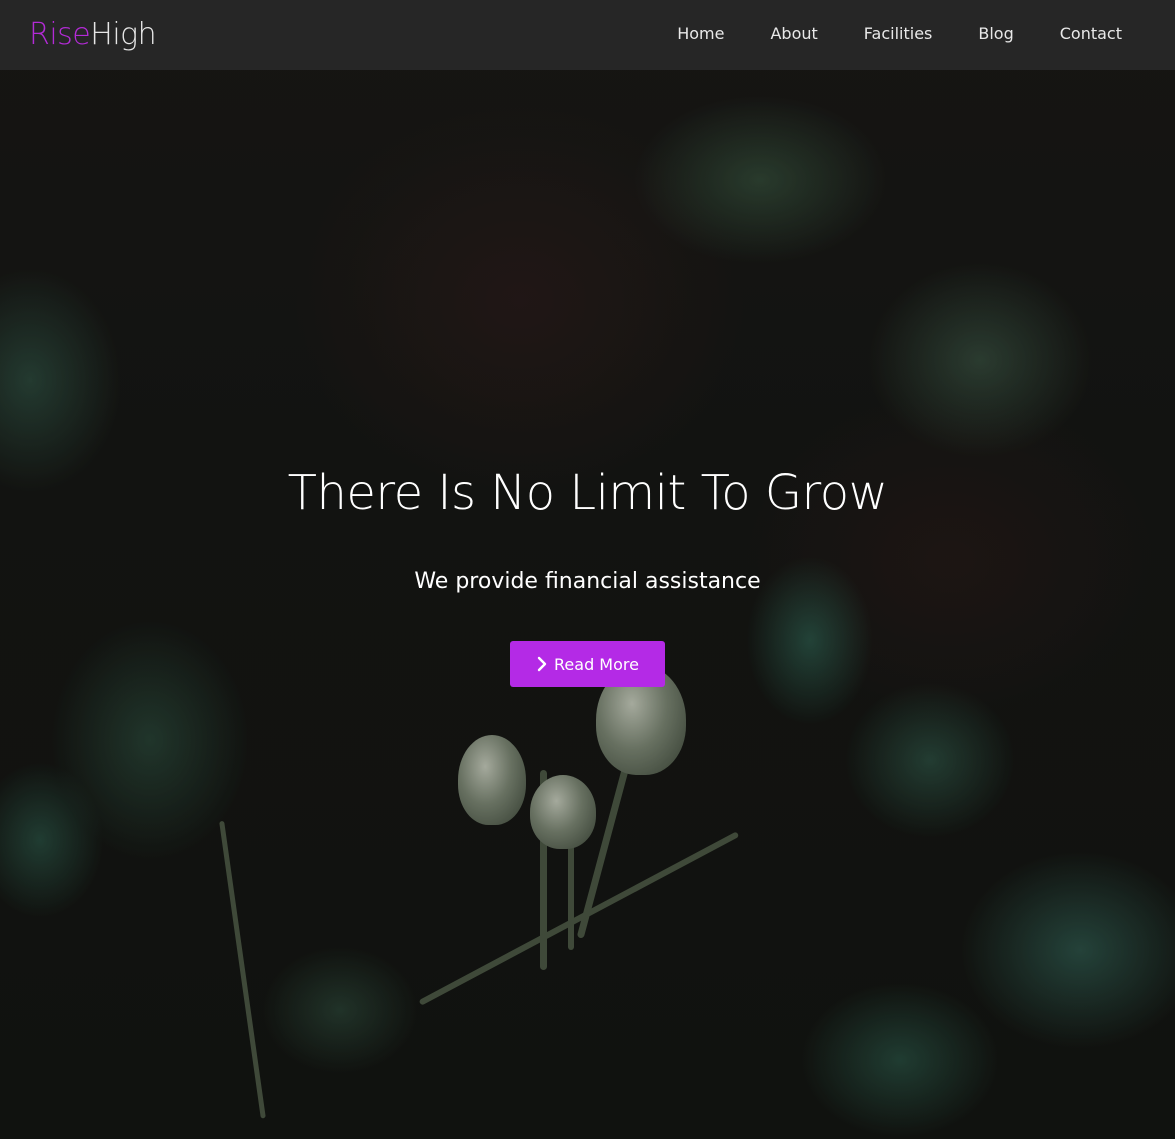 This screenshot has height=1139, width=1175. Describe the element at coordinates (587, 581) in the screenshot. I see `hero-subtitle: We provide financial assistance` at that location.